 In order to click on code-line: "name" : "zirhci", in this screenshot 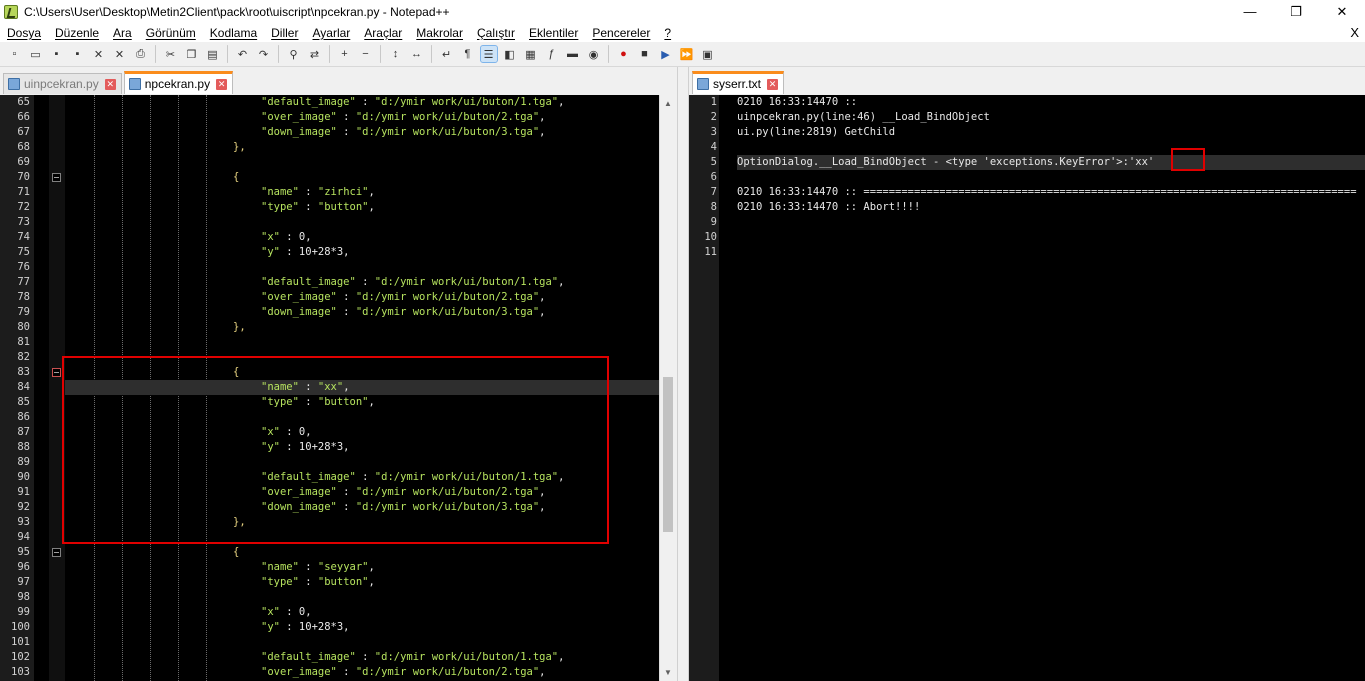, I will do `click(362, 192)`.